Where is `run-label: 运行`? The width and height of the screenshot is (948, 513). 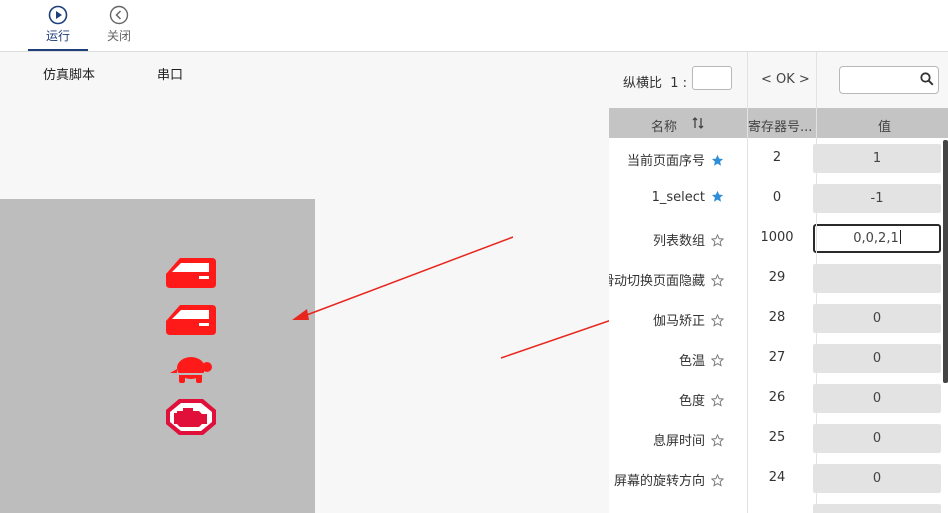 run-label: 运行 is located at coordinates (57, 36).